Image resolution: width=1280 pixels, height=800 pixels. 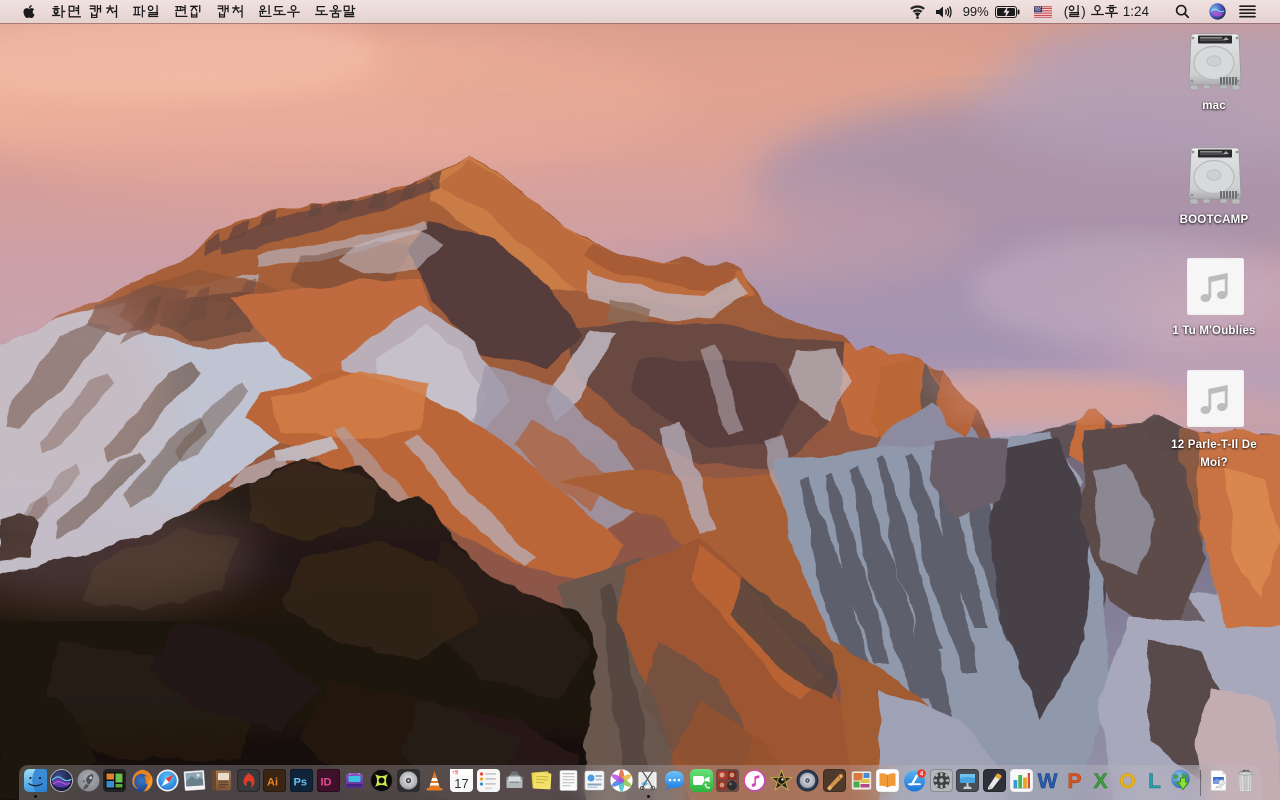 I want to click on svg-text: P, so click(x=1074, y=781).